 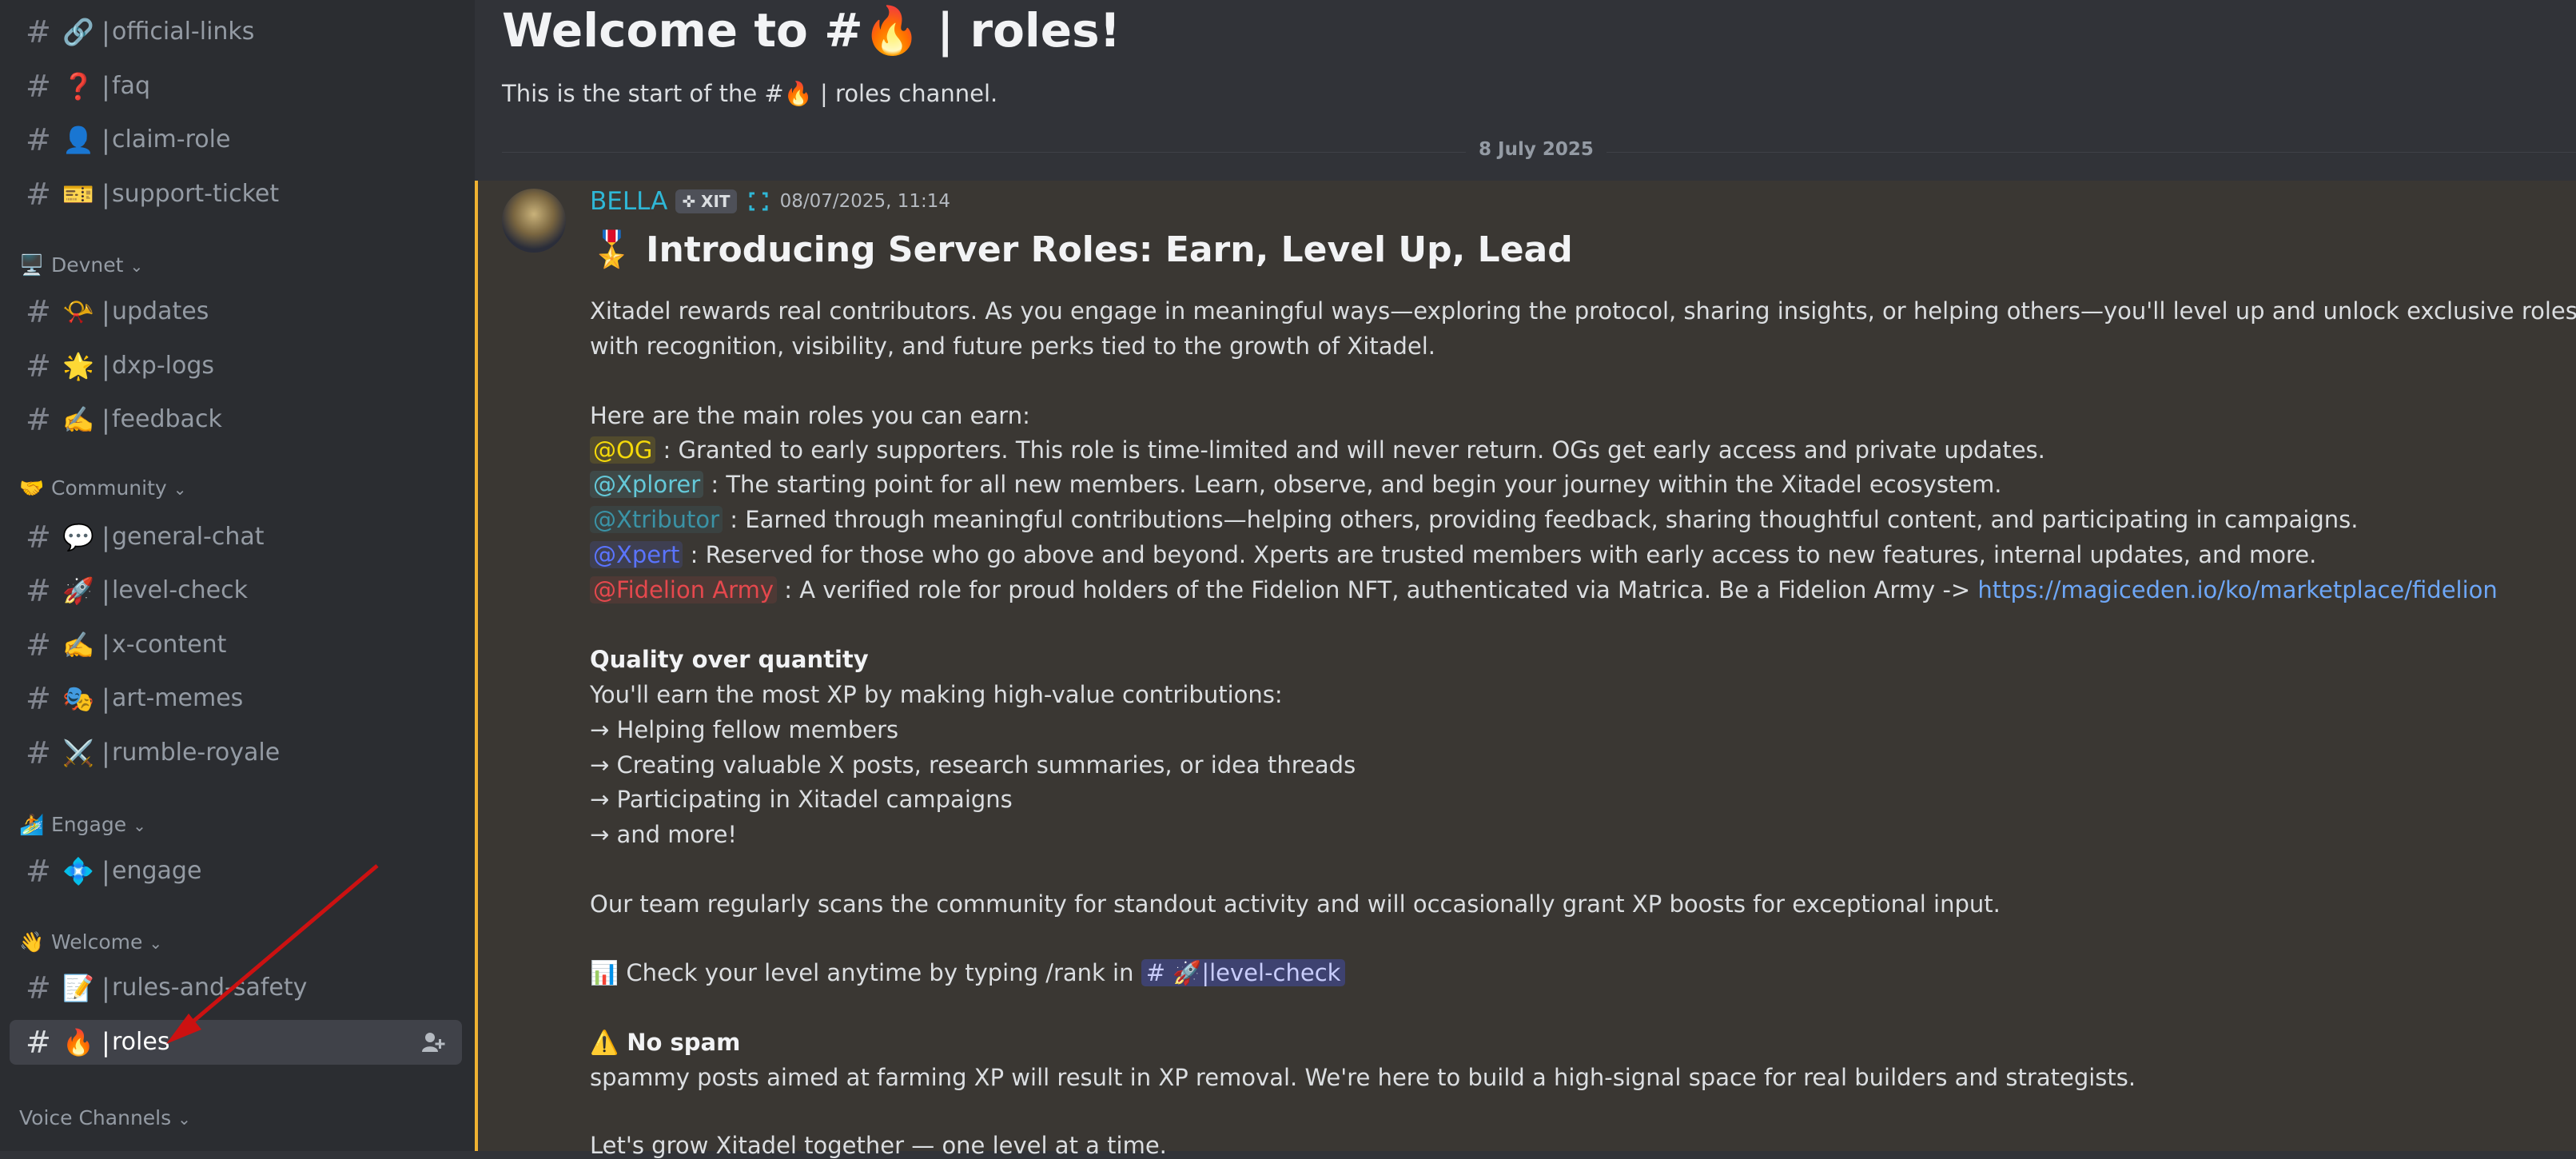 I want to click on quality-item: → and more!, so click(x=664, y=834).